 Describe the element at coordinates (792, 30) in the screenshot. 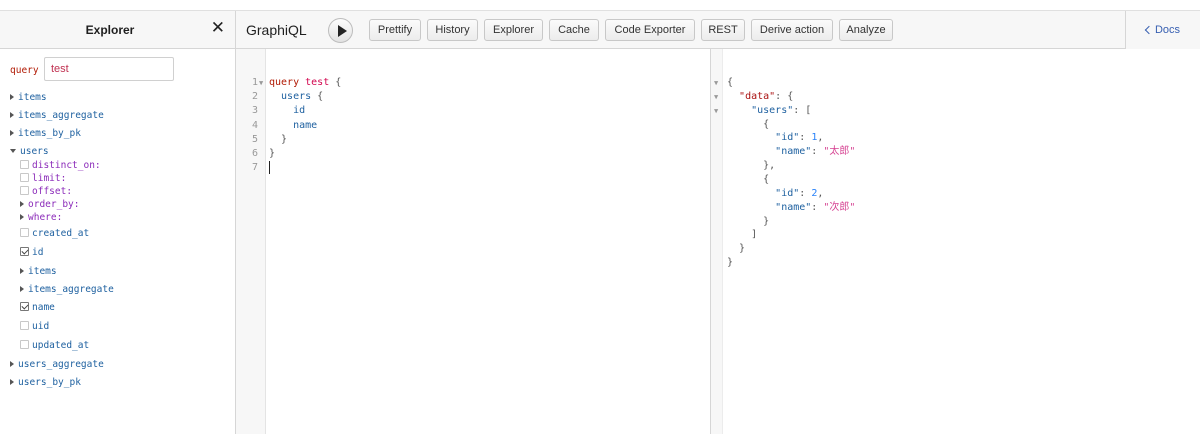

I see `derive-action-button: Derive action` at that location.